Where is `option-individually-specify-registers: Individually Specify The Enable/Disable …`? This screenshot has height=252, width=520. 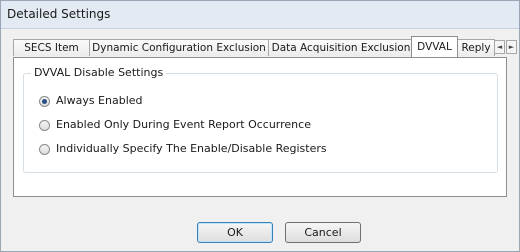
option-individually-specify-registers: Individually Specify The Enable/Disable … is located at coordinates (183, 149).